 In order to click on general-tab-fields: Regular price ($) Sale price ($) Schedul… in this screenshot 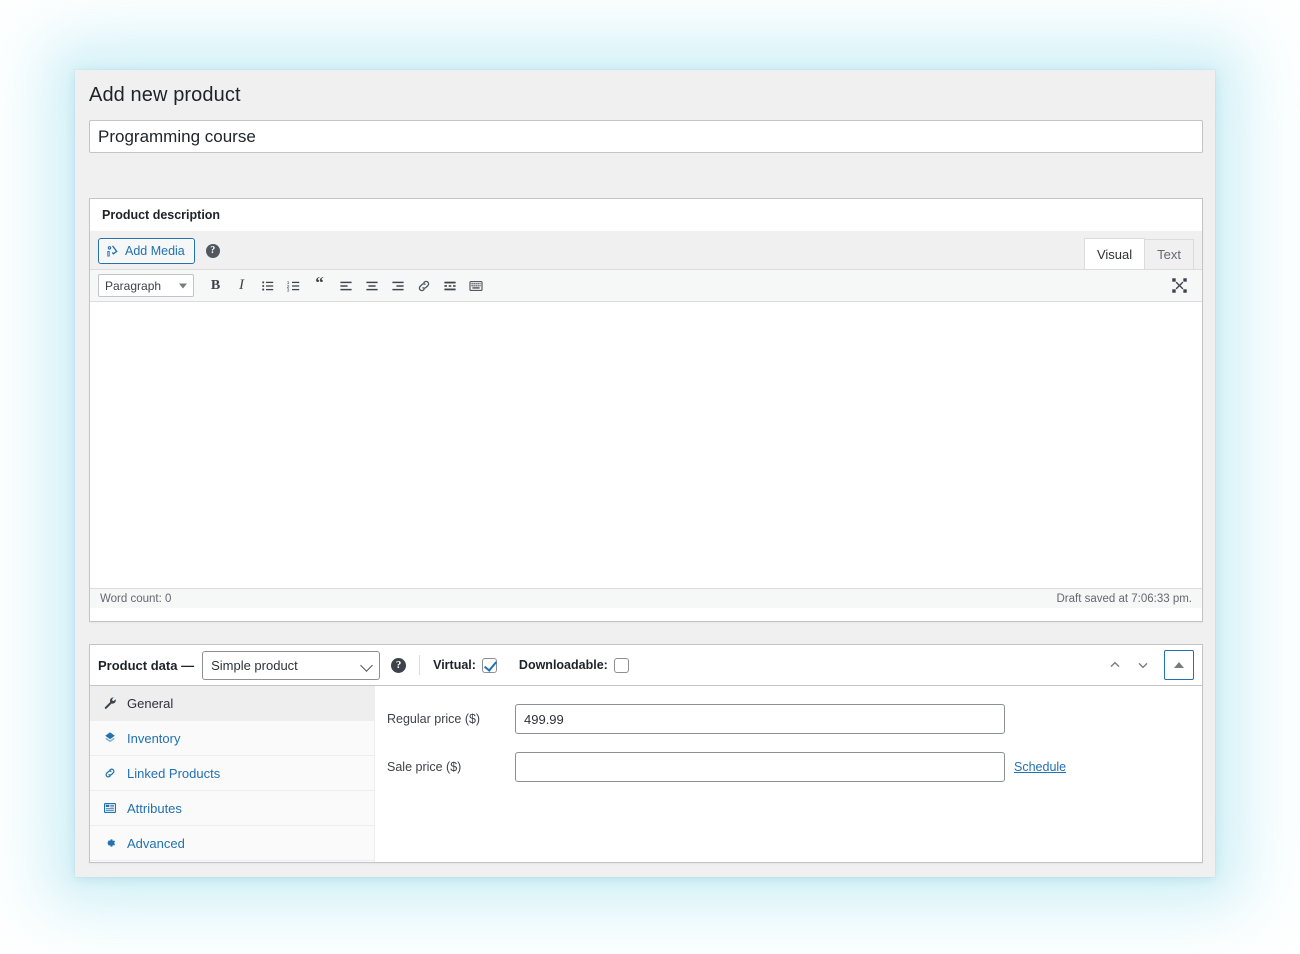, I will do `click(788, 774)`.